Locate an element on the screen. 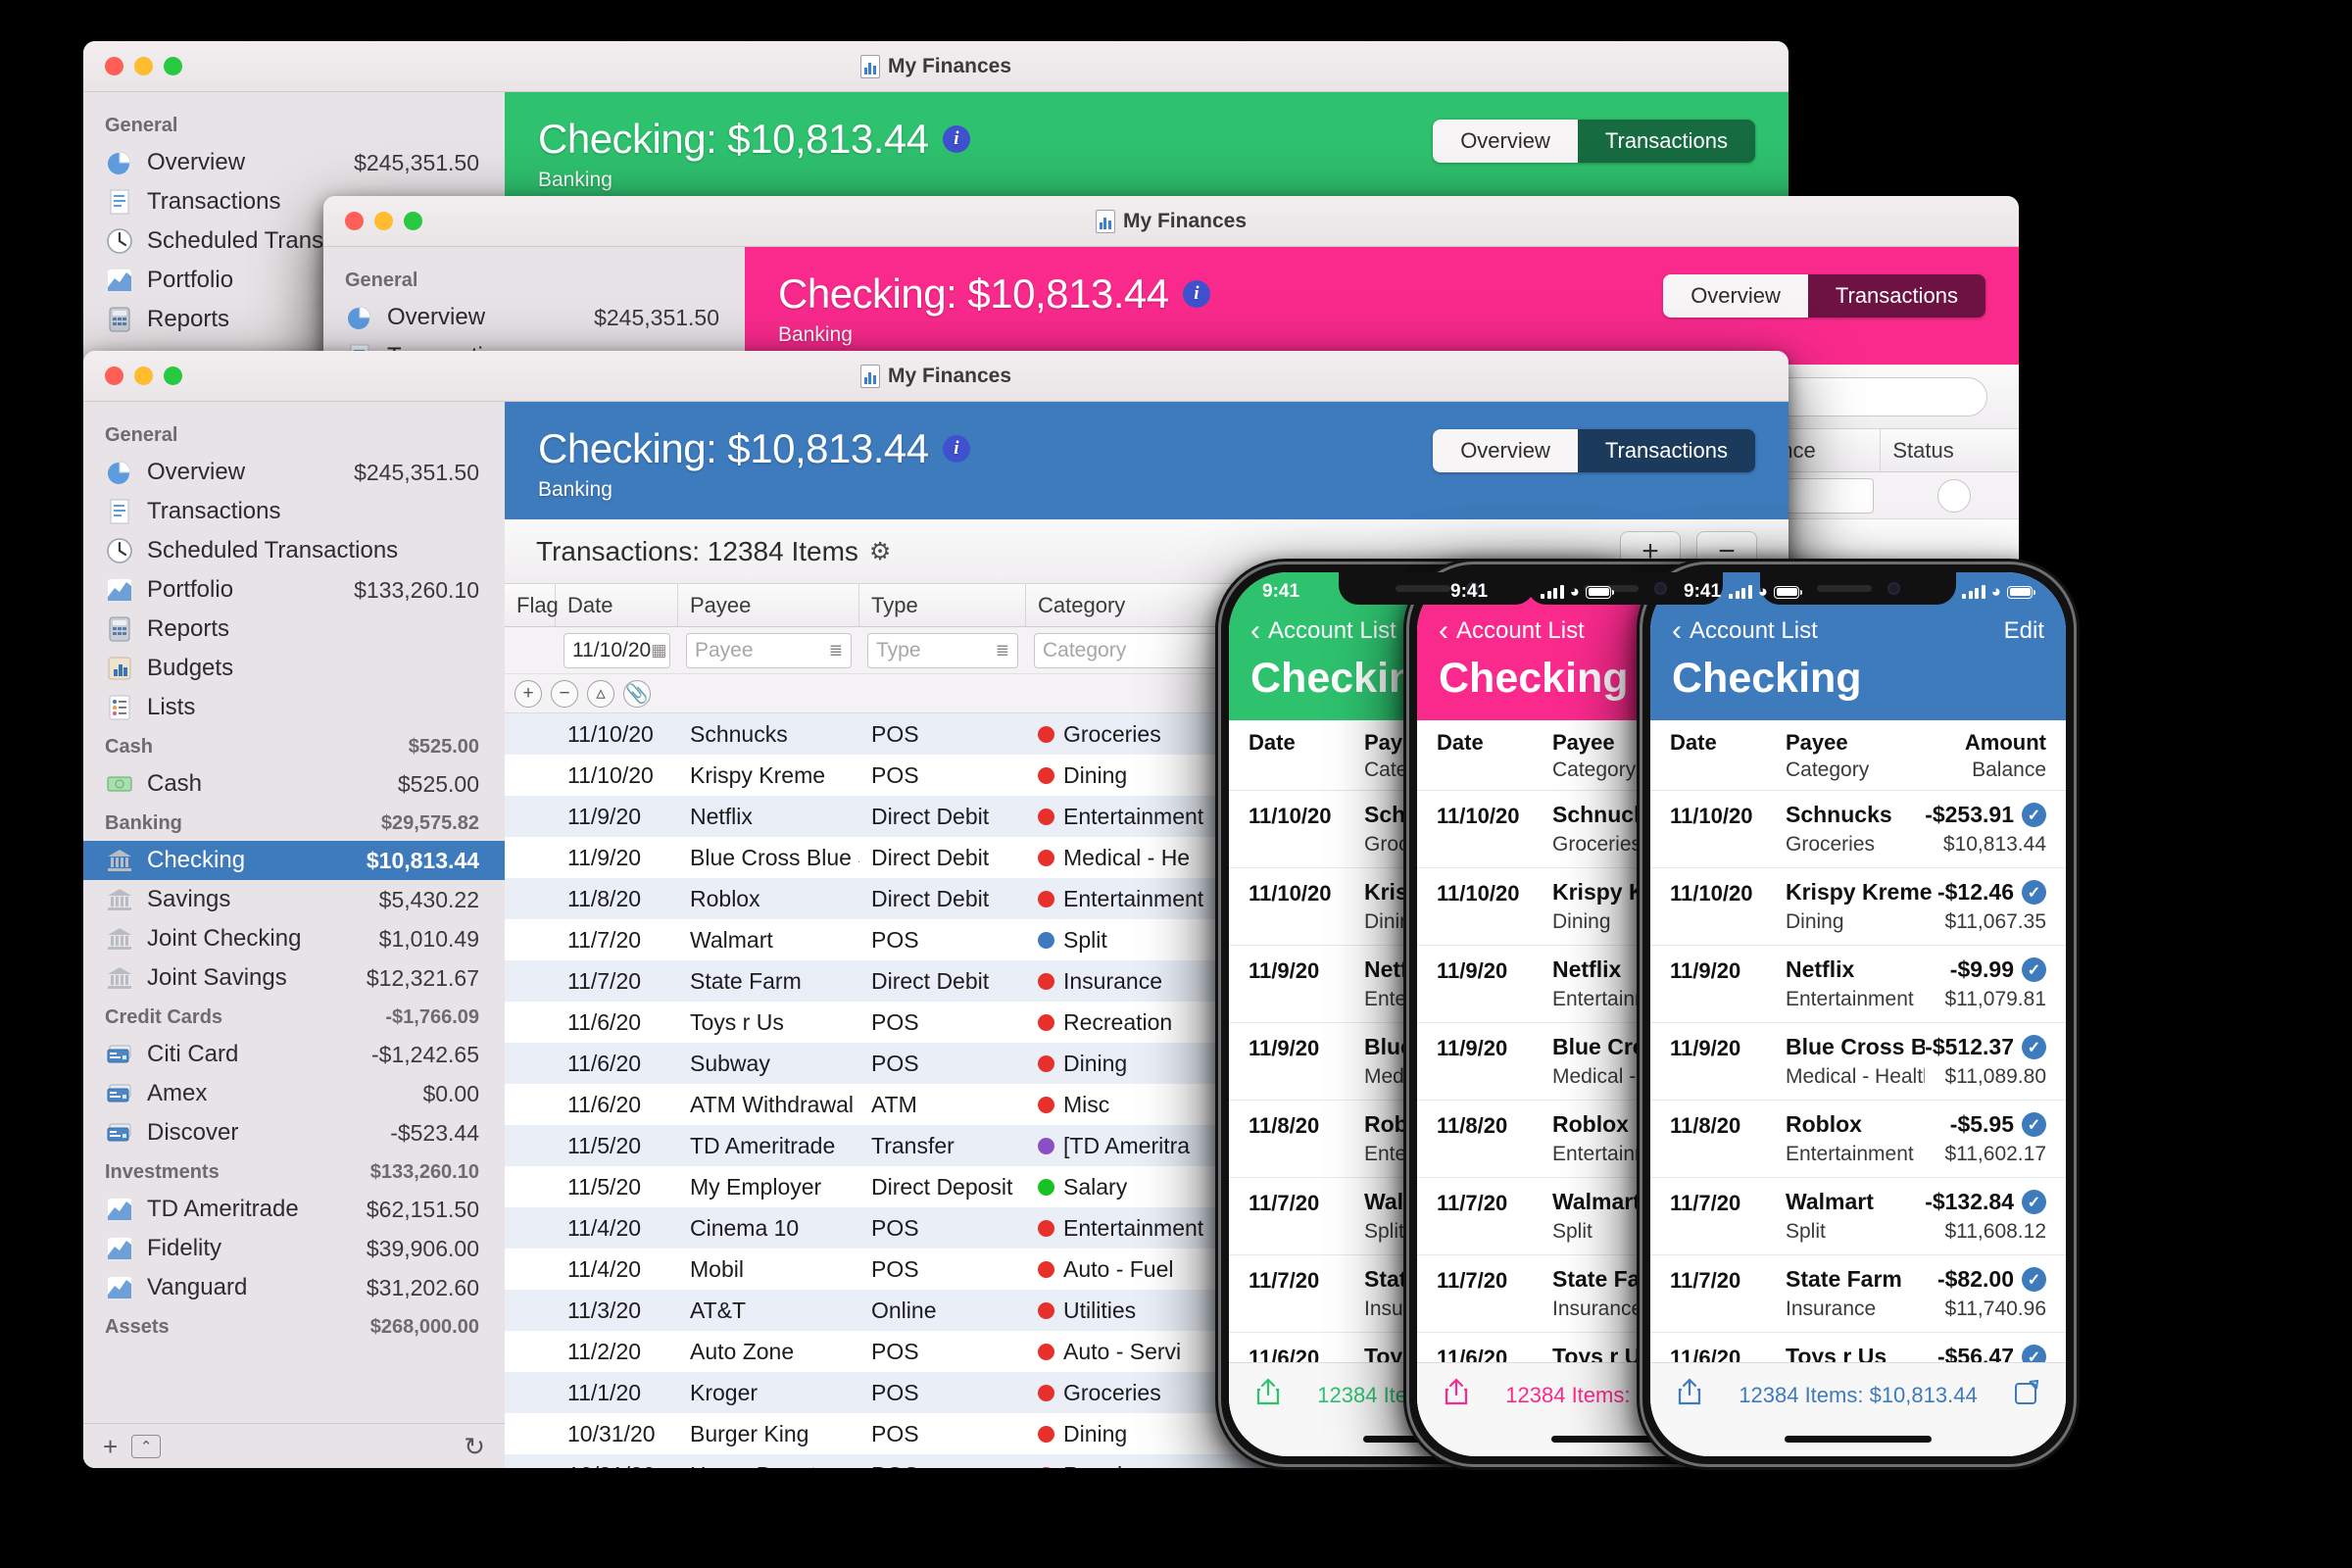 Image resolution: width=2352 pixels, height=1568 pixels. cell-date: 11/8/20 is located at coordinates (604, 898).